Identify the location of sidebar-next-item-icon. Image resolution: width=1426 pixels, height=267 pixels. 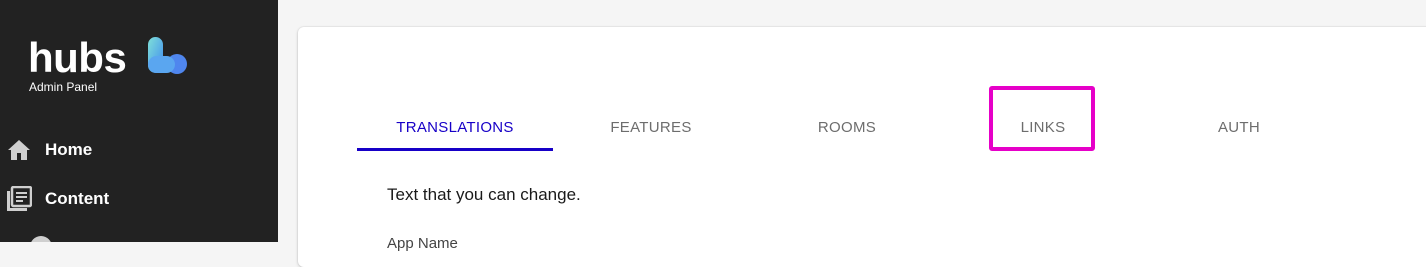
(41, 239).